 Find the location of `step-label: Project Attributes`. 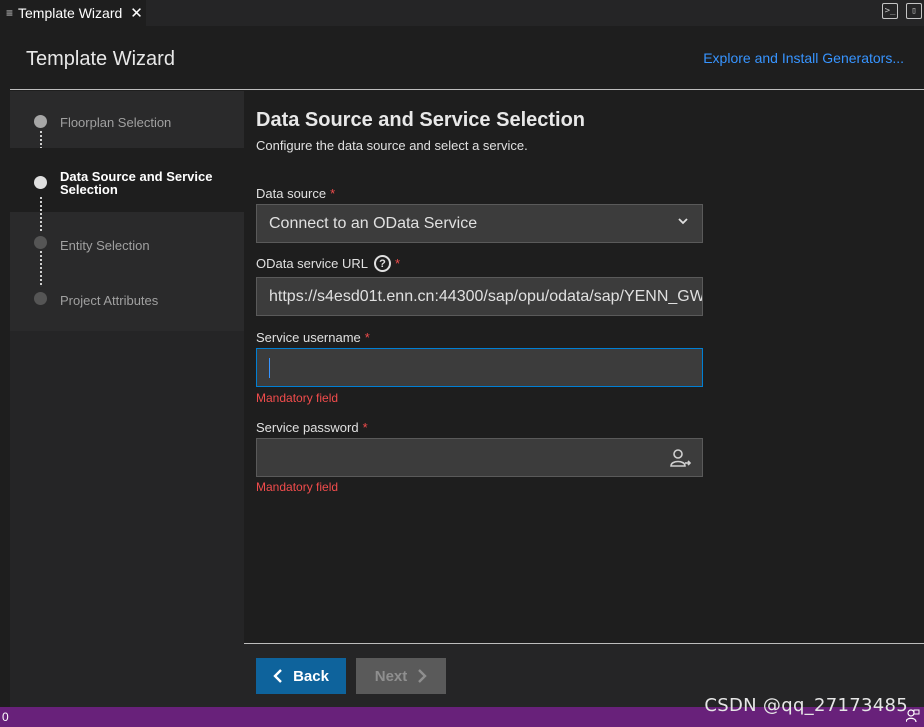

step-label: Project Attributes is located at coordinates (109, 300).